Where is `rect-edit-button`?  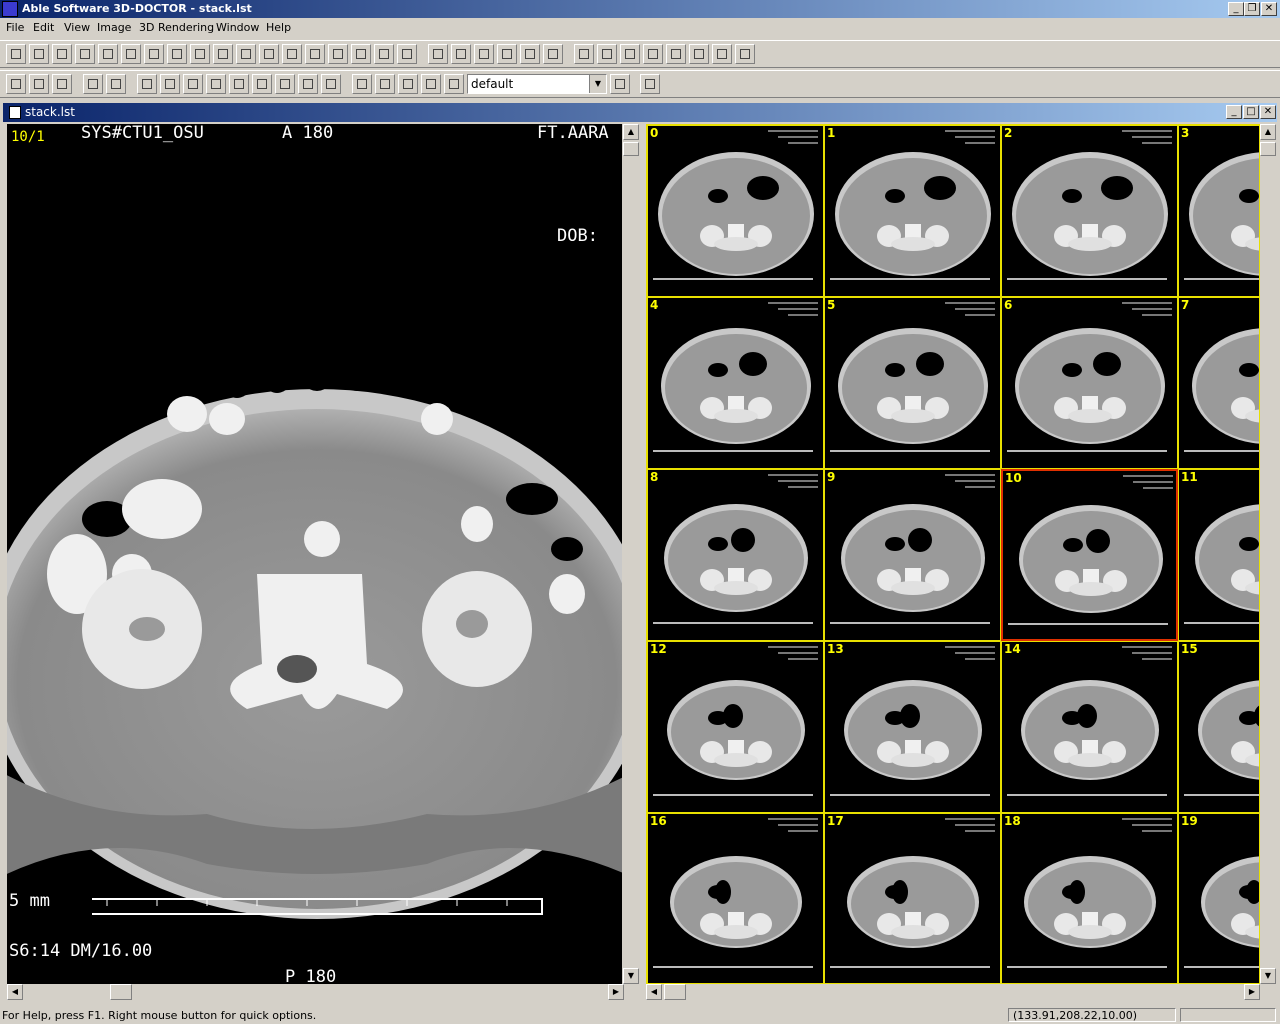
rect-edit-button is located at coordinates (630, 54).